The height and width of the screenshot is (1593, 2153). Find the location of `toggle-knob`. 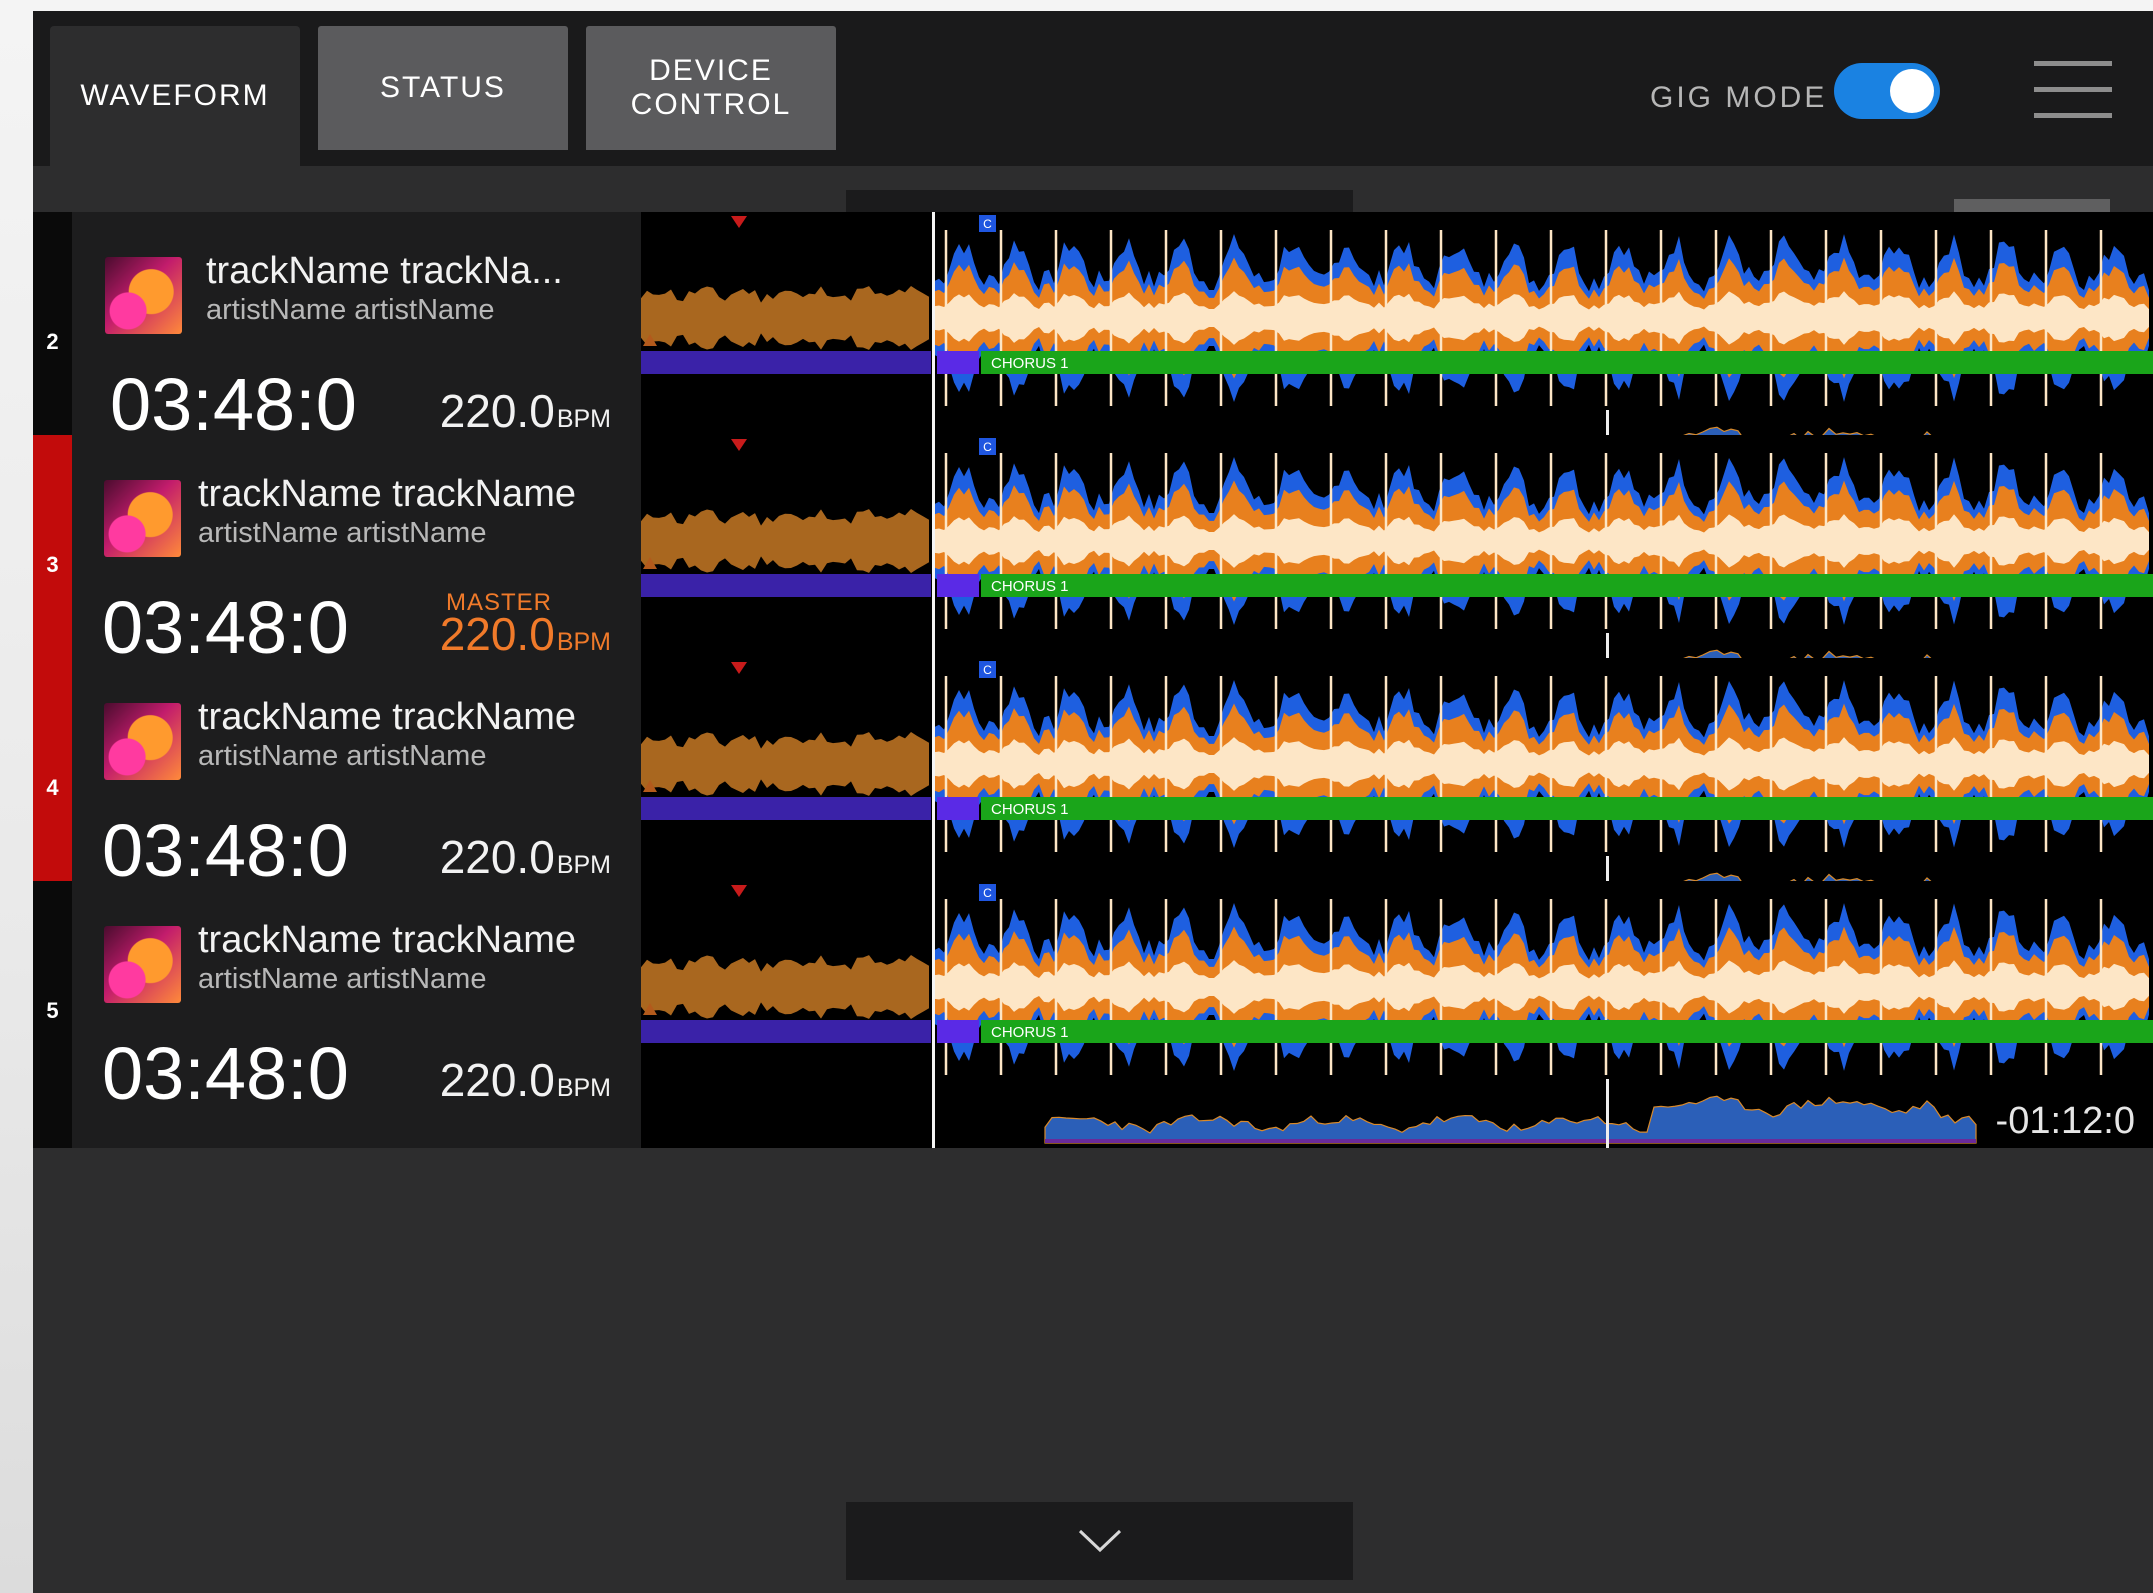

toggle-knob is located at coordinates (1912, 91).